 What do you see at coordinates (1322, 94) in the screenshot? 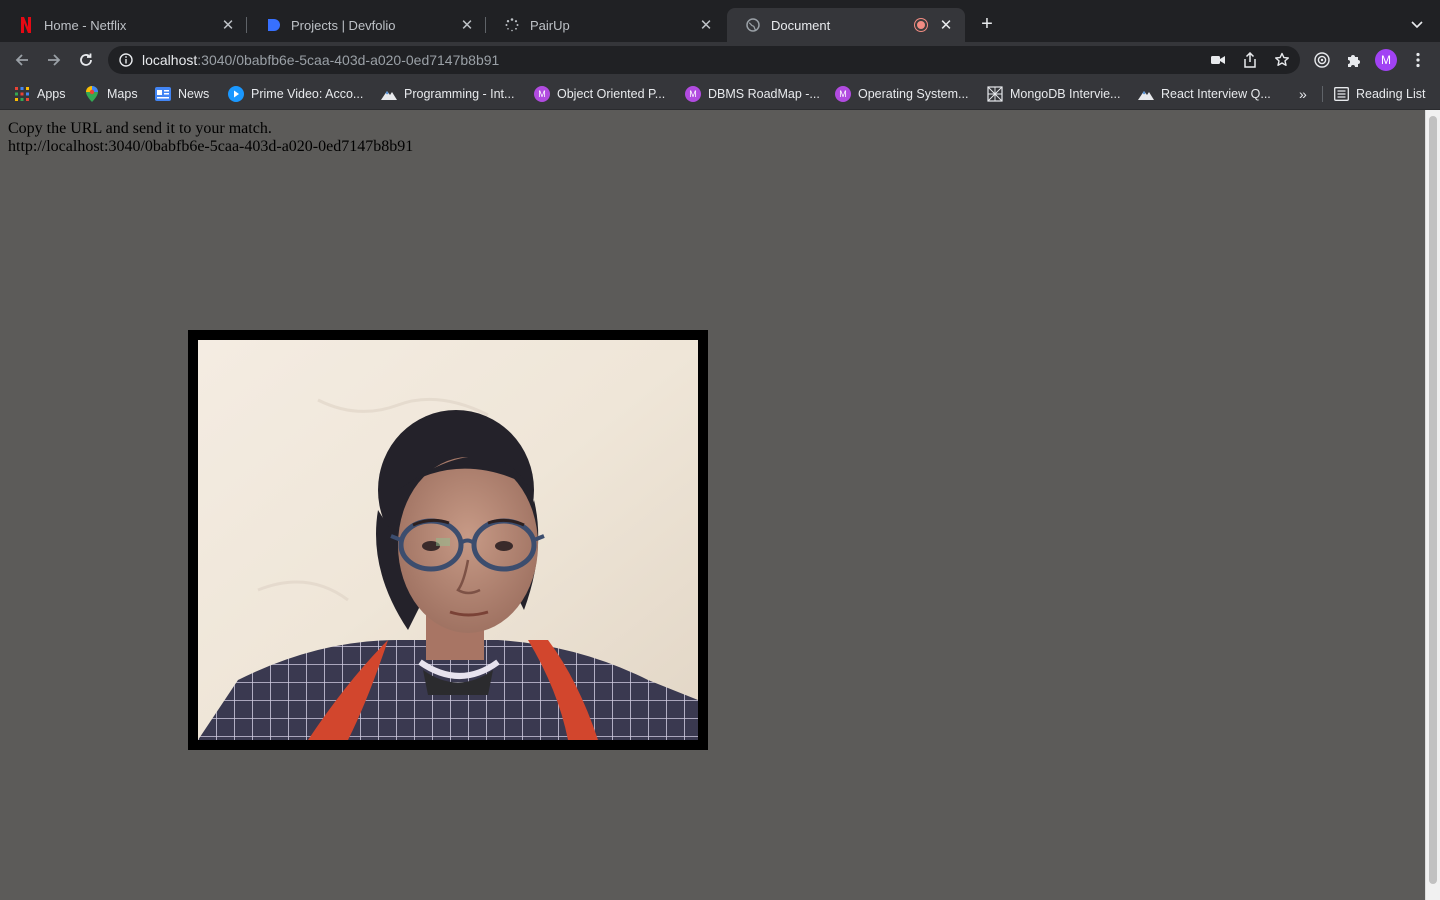
I see `bookmarks-divider` at bounding box center [1322, 94].